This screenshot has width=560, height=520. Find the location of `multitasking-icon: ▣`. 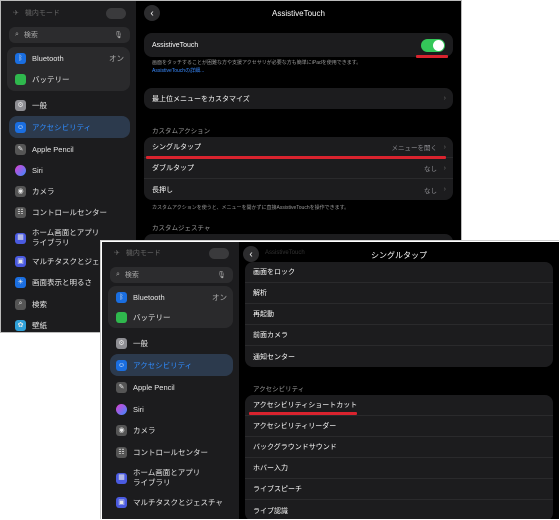

multitasking-icon: ▣ is located at coordinates (20, 261).